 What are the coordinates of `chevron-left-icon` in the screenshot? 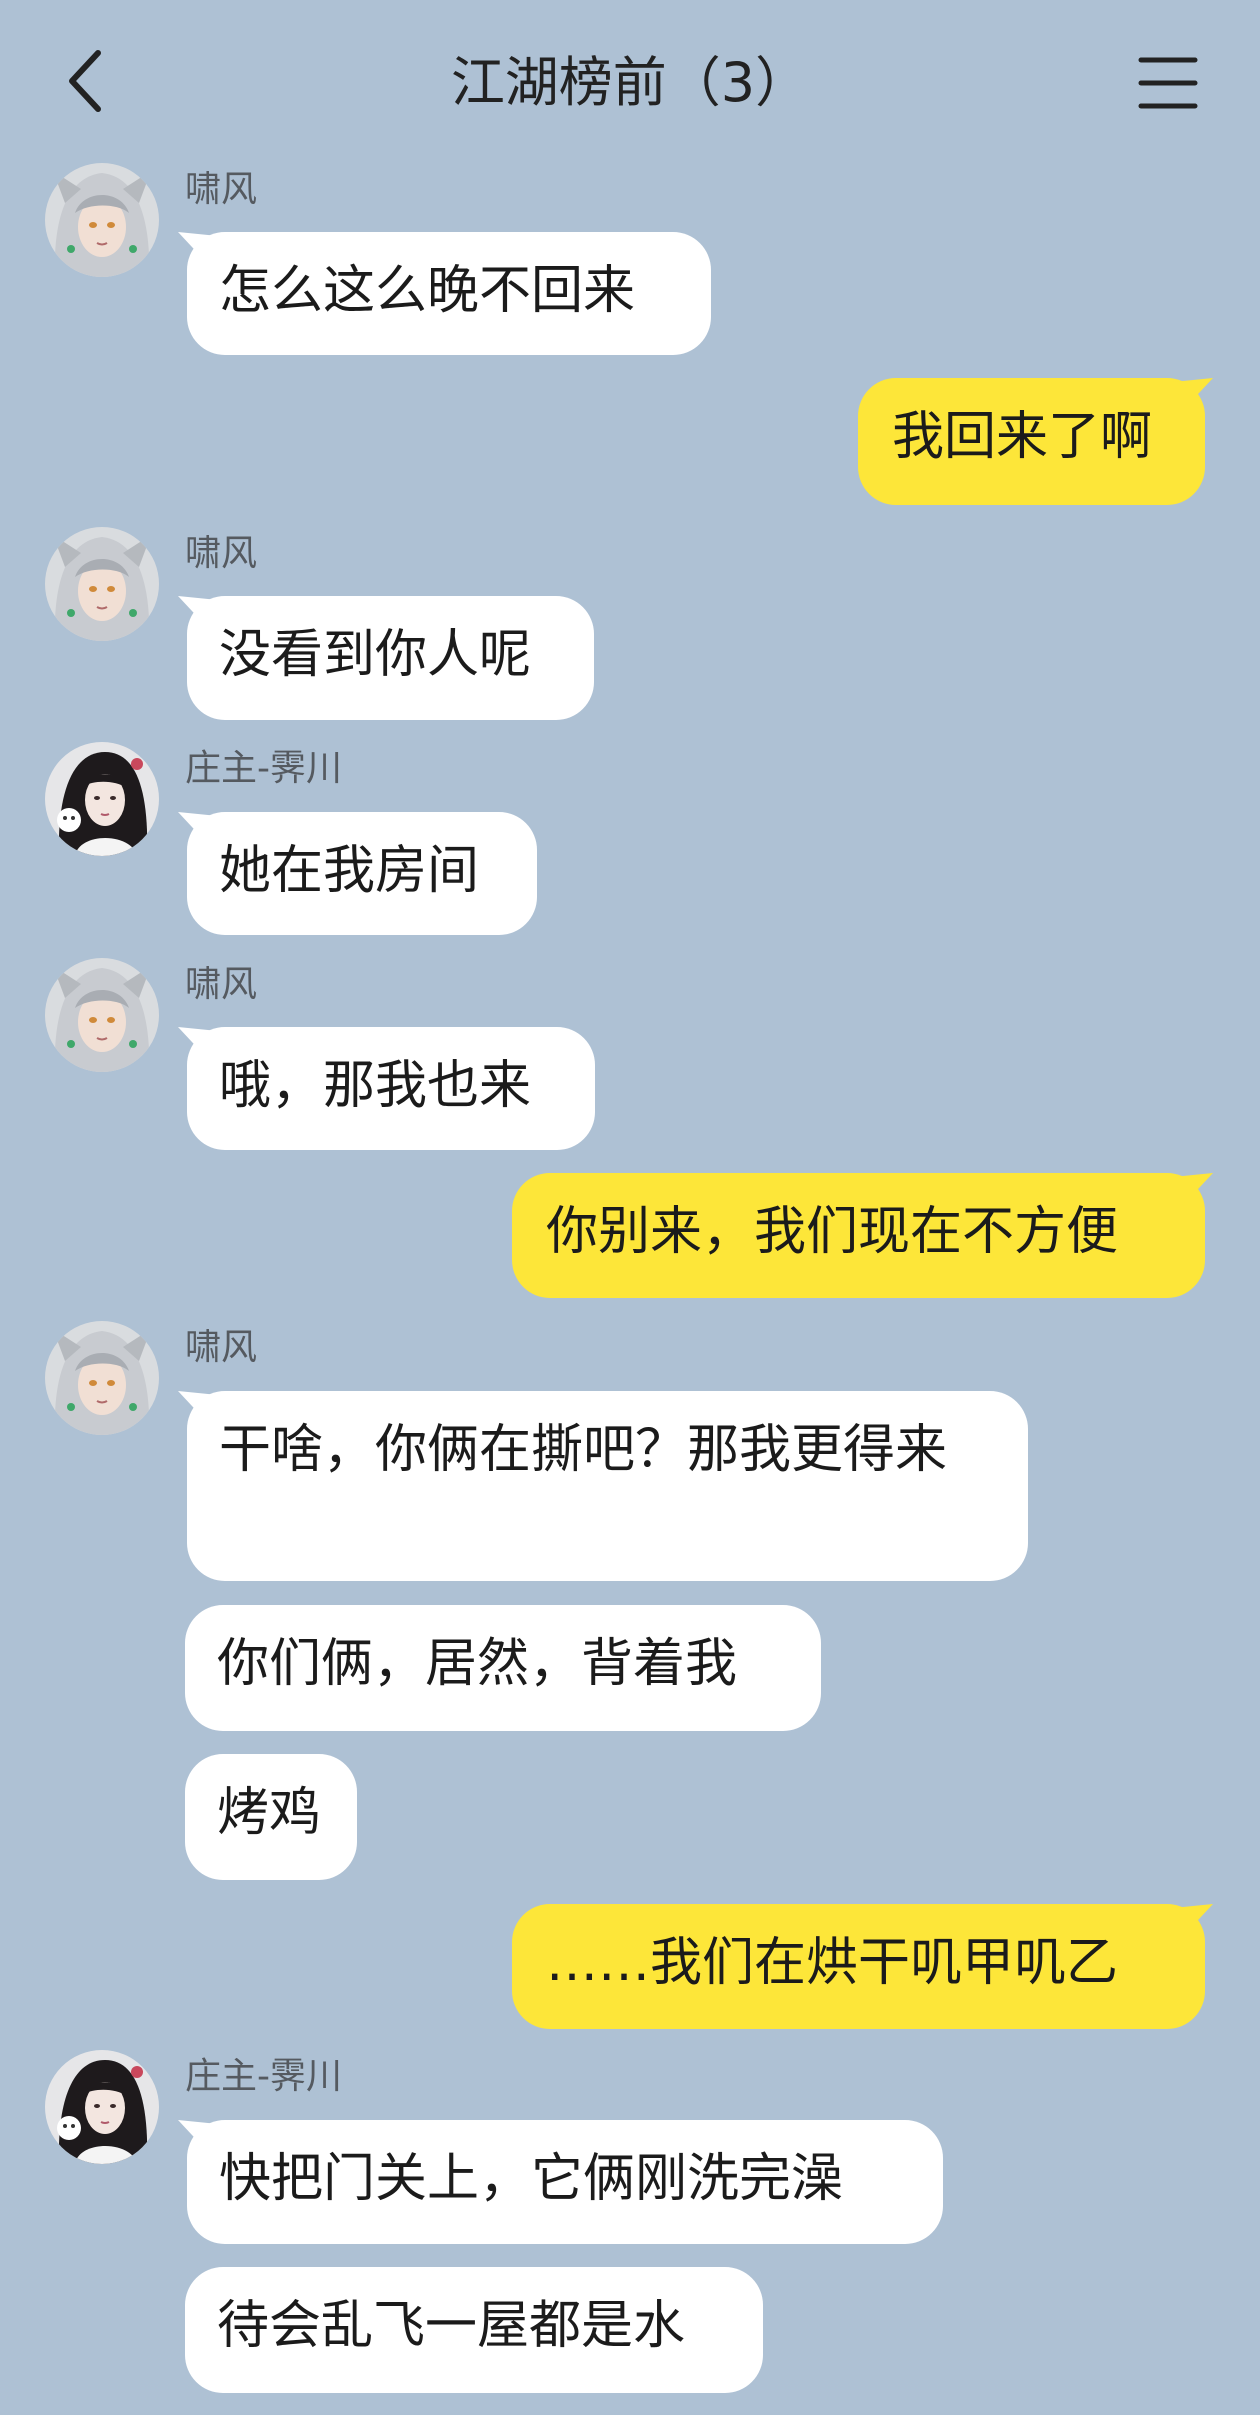 It's located at (85, 81).